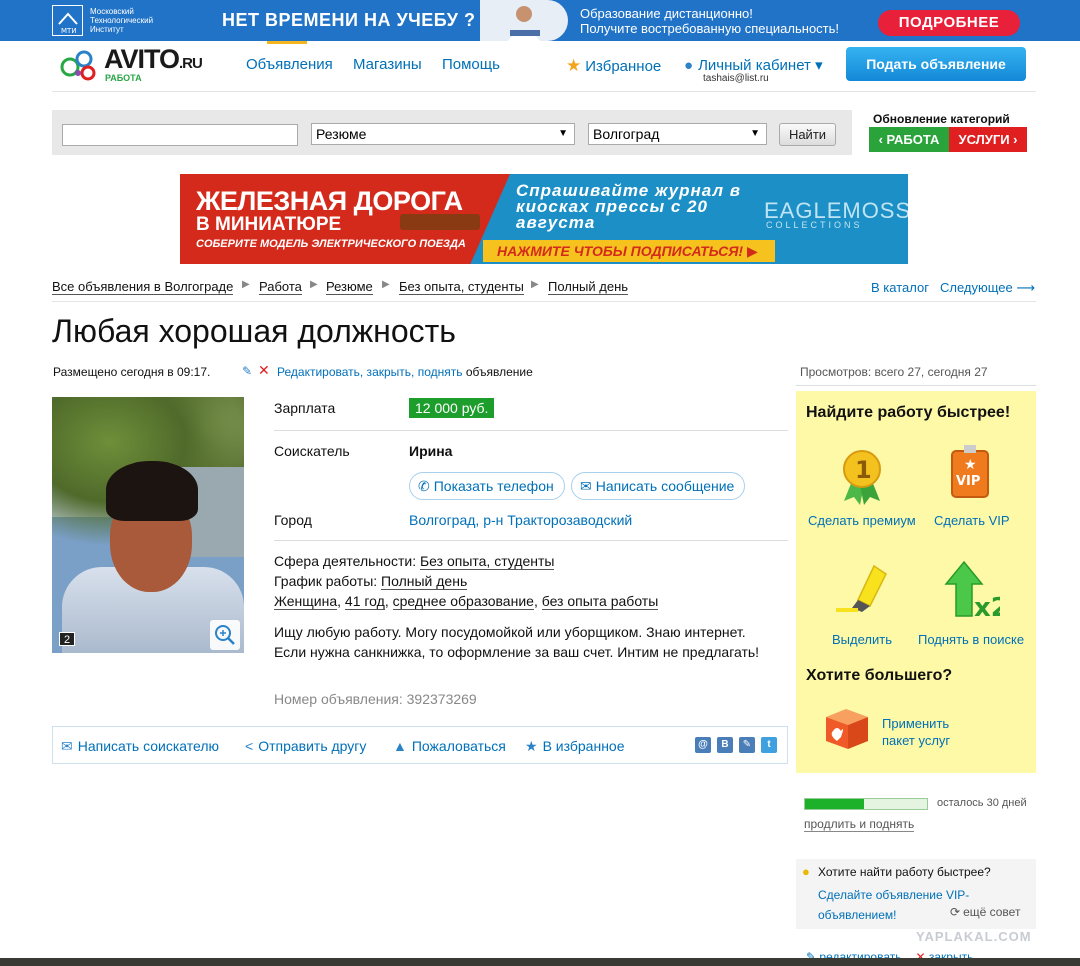 The width and height of the screenshot is (1080, 966). What do you see at coordinates (736, 78) in the screenshot?
I see `user-email: tashais@list.ru` at bounding box center [736, 78].